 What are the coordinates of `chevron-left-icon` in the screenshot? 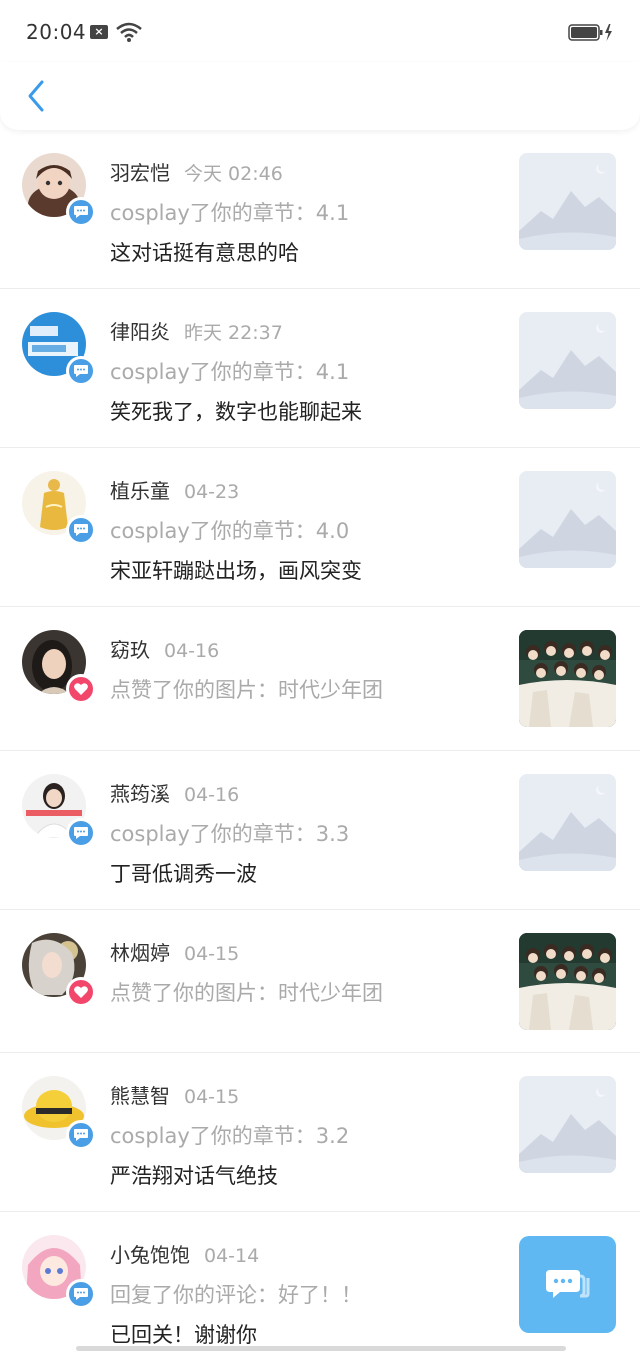 It's located at (36, 96).